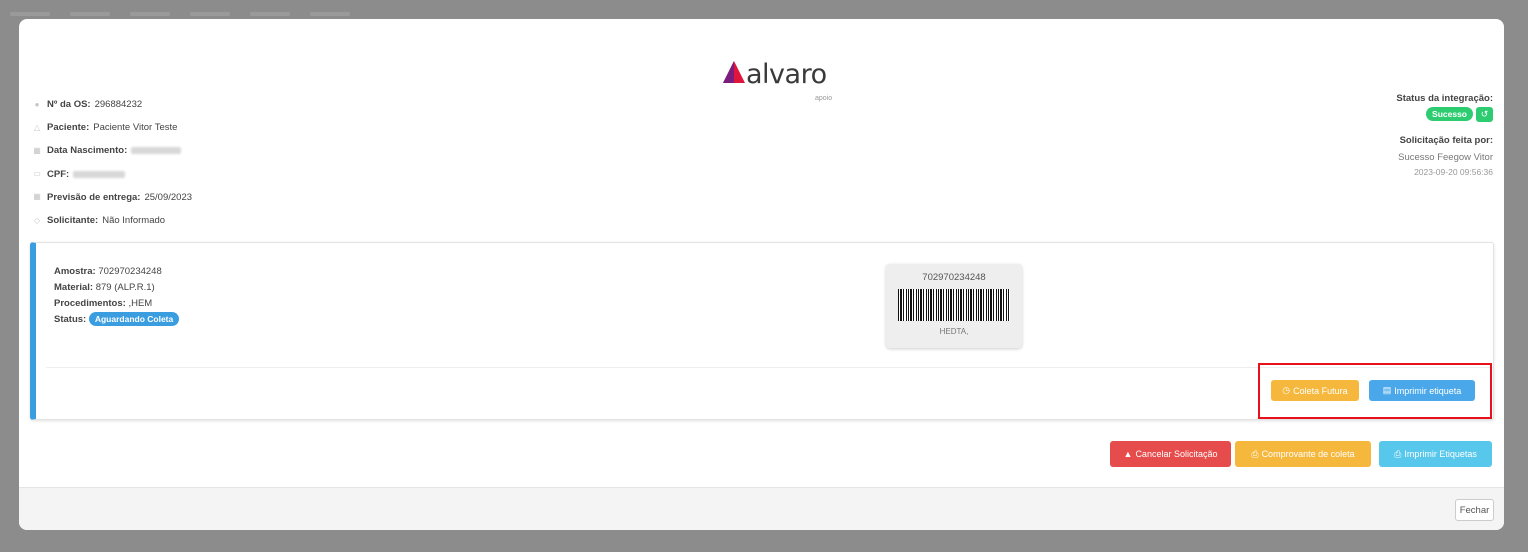  I want to click on calendar-icon: ▦, so click(37, 197).